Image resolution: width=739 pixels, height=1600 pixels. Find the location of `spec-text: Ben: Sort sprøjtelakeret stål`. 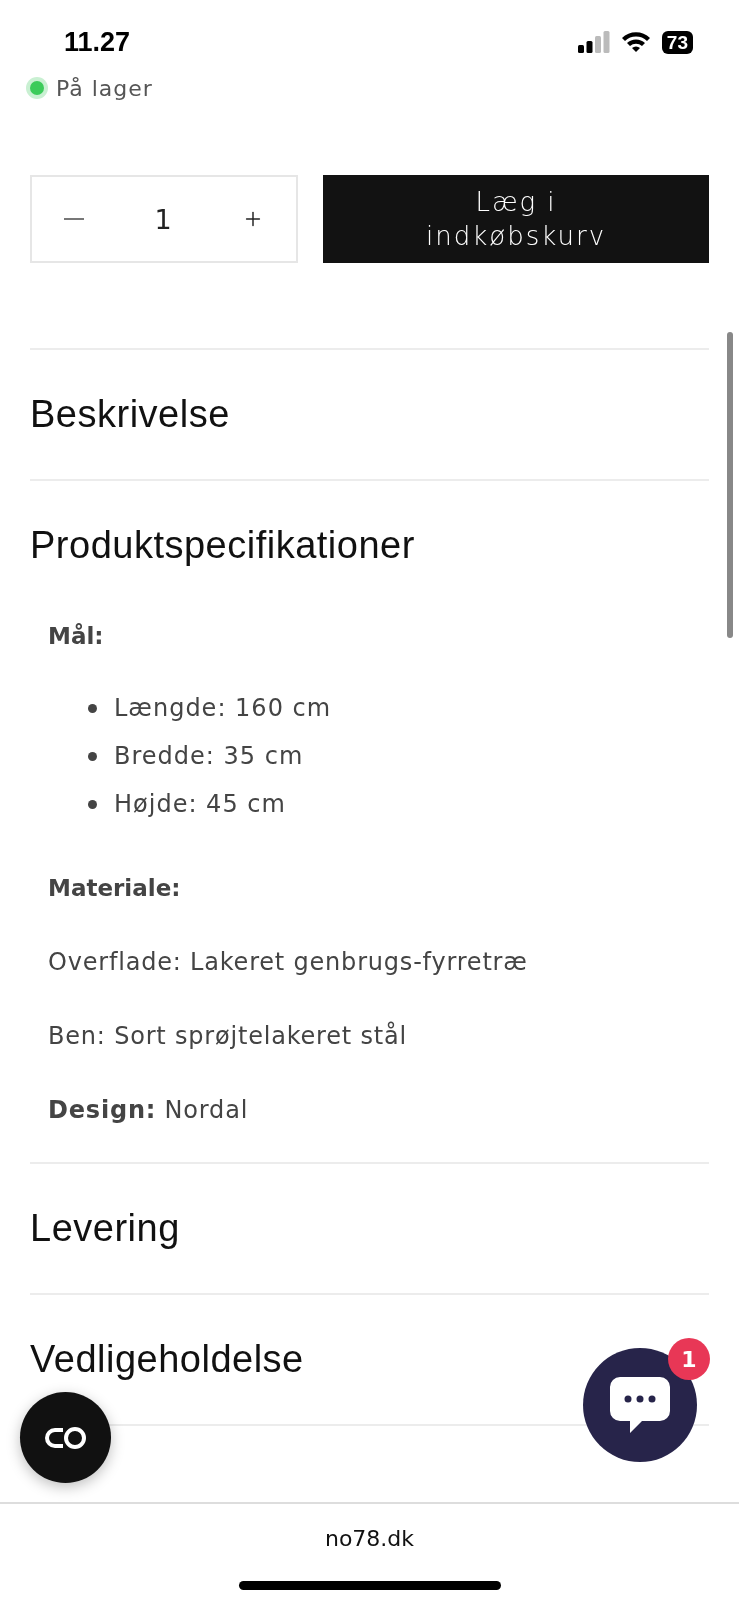

spec-text: Ben: Sort sprøjtelakeret stål is located at coordinates (228, 1036).